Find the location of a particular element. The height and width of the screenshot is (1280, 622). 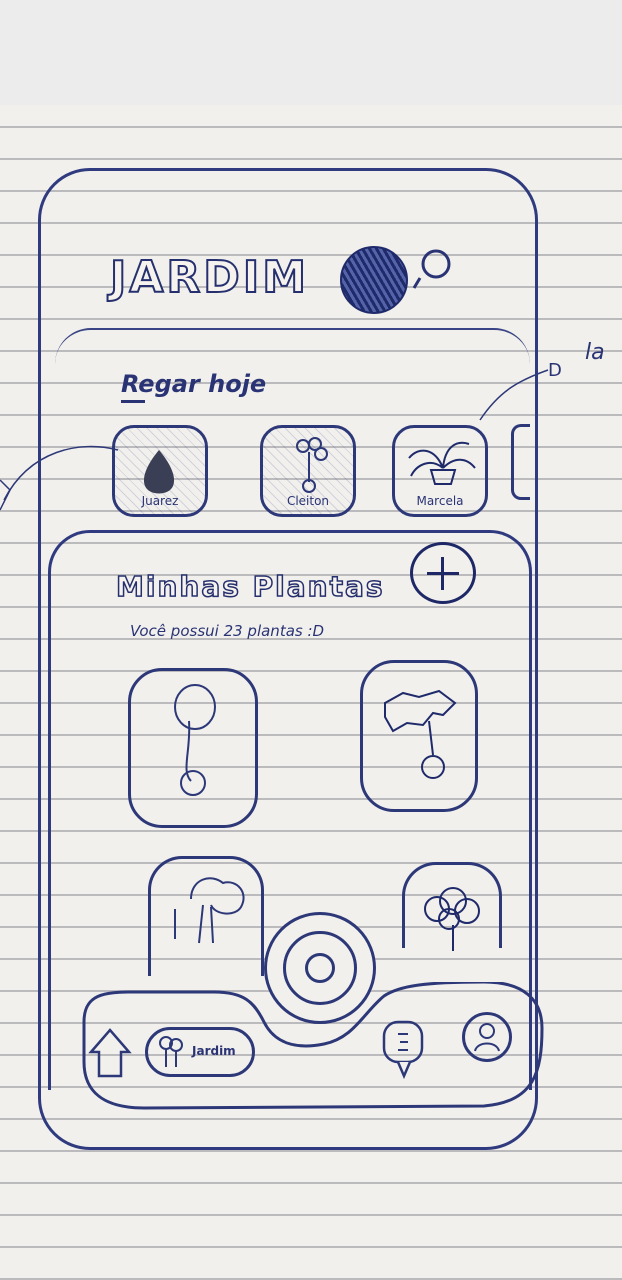

bonsai-icon is located at coordinates (209, 910).